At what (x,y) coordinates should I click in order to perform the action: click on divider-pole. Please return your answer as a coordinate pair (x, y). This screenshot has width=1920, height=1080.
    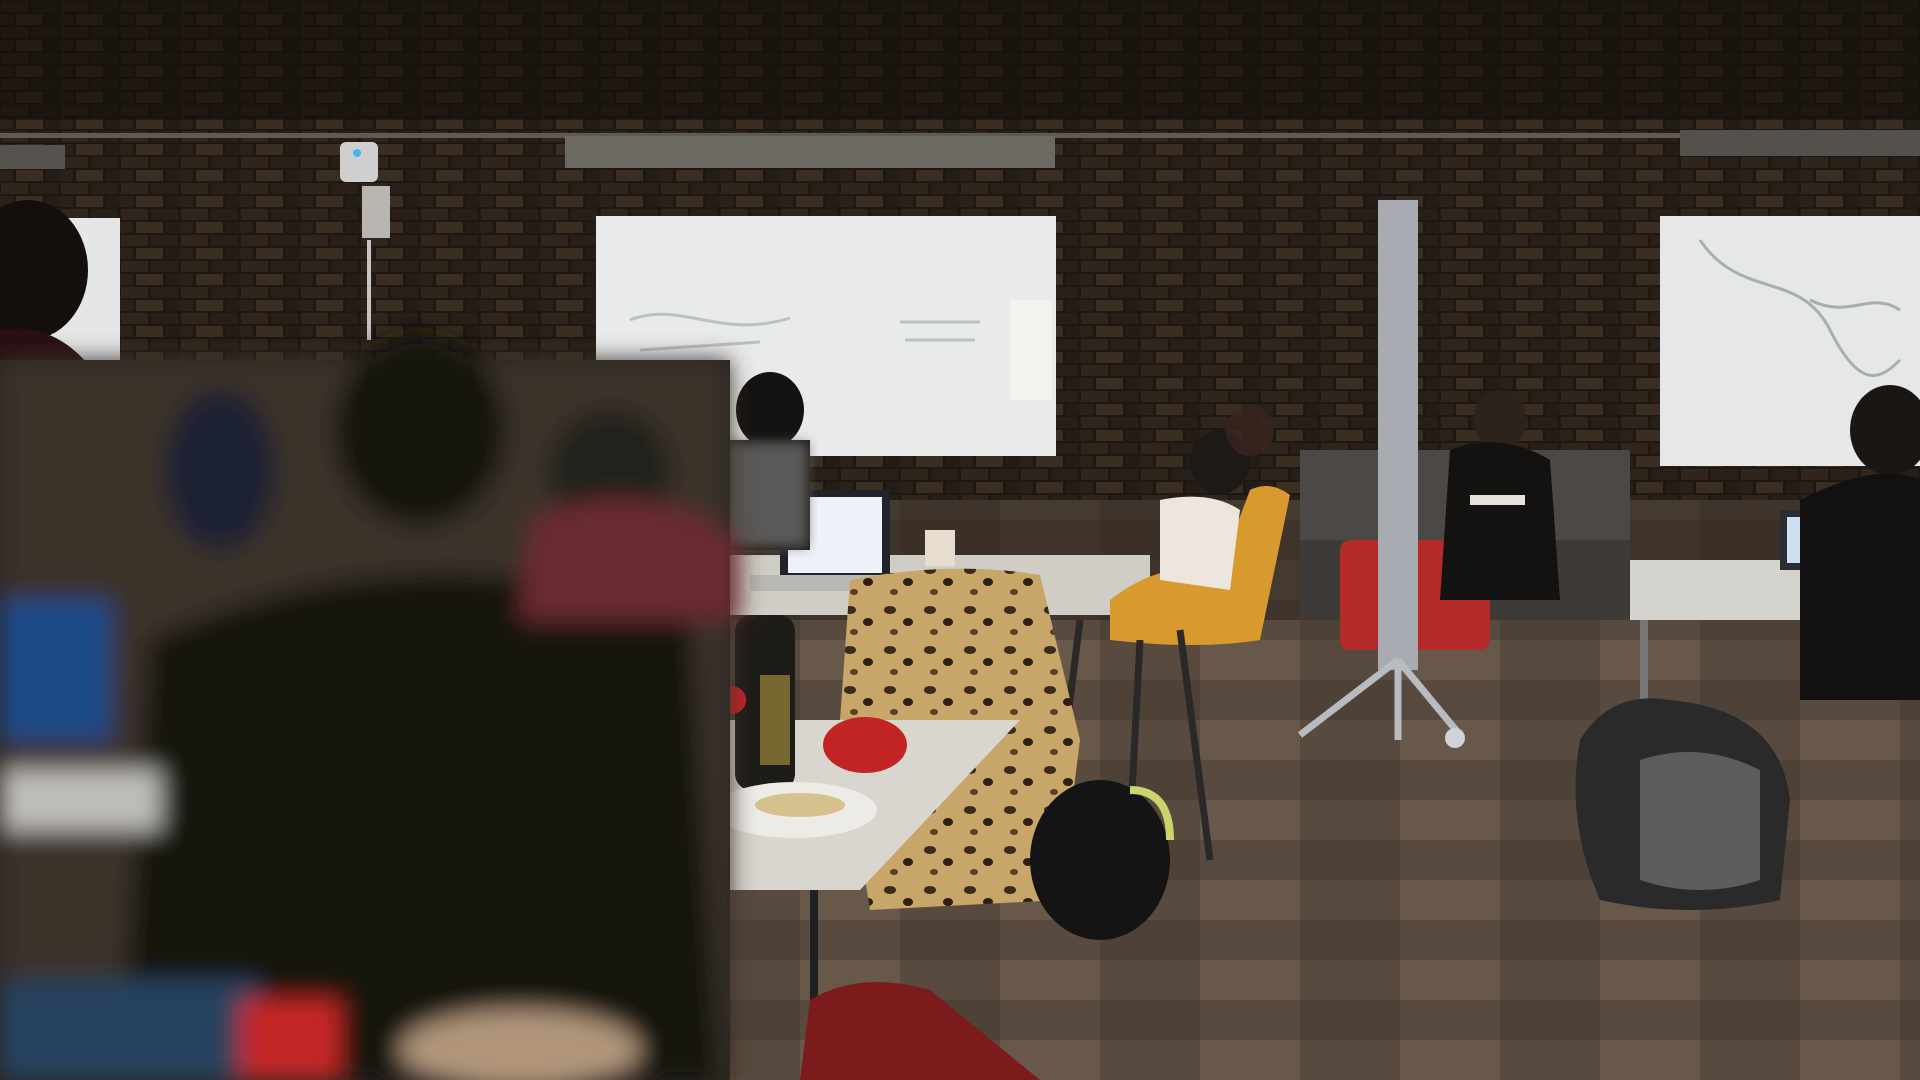
    Looking at the image, I should click on (1398, 435).